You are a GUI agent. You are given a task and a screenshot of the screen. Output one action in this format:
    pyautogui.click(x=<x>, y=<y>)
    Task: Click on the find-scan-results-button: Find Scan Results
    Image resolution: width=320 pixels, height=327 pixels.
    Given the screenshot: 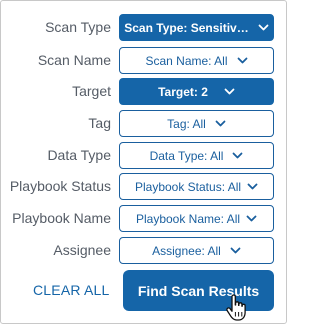 What is the action you would take?
    pyautogui.click(x=198, y=290)
    